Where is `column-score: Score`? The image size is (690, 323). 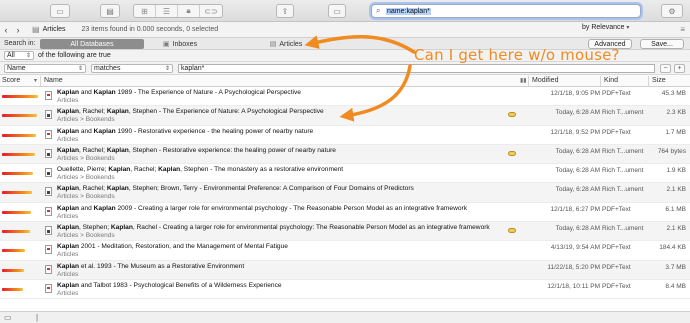
column-score: Score is located at coordinates (11, 80).